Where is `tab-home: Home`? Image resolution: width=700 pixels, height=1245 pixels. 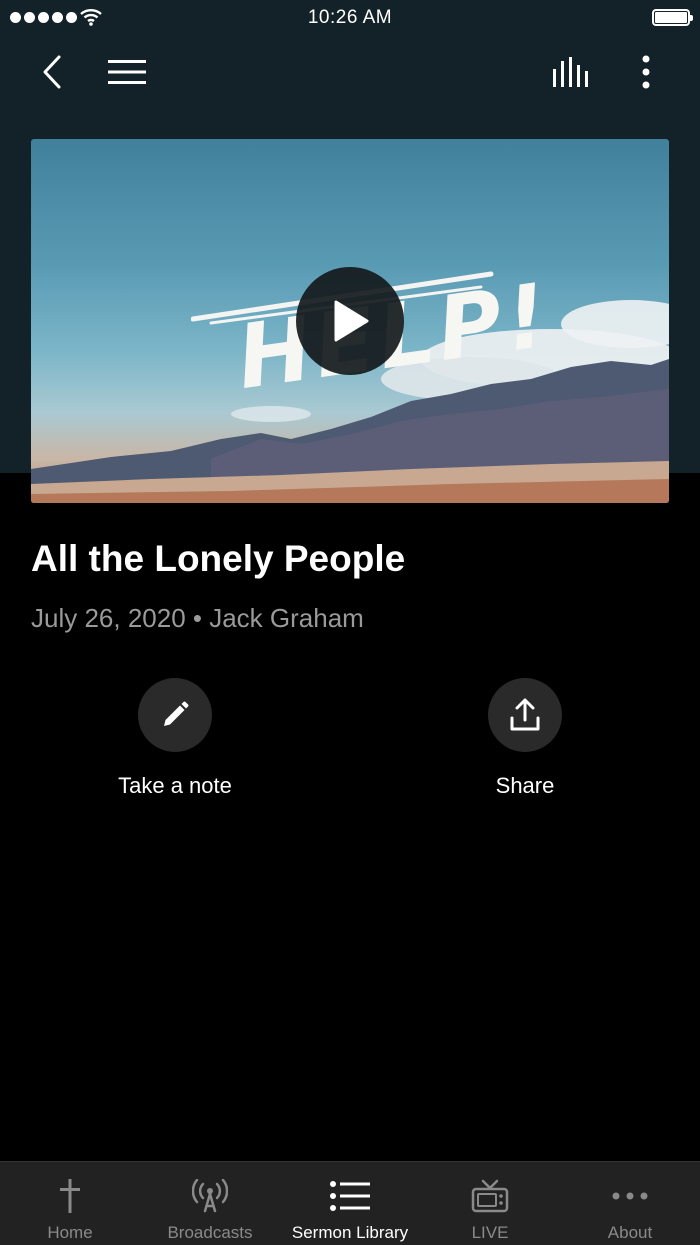 tab-home: Home is located at coordinates (70, 1203).